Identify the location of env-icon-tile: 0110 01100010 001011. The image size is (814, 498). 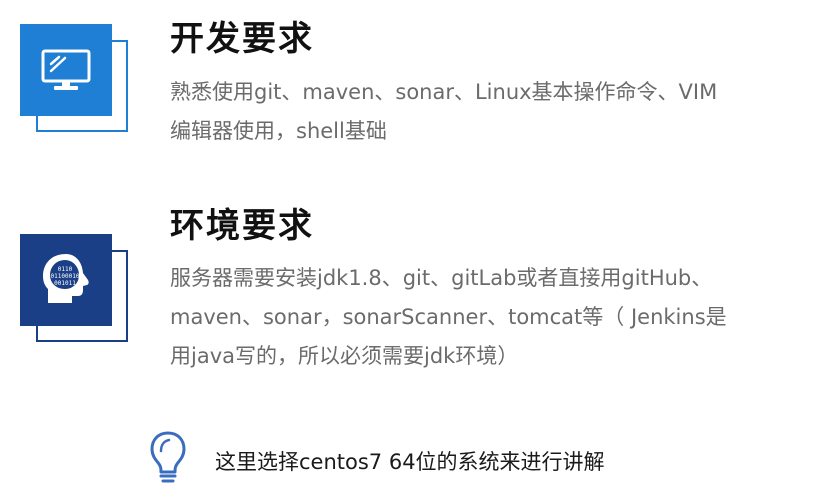
(74, 288).